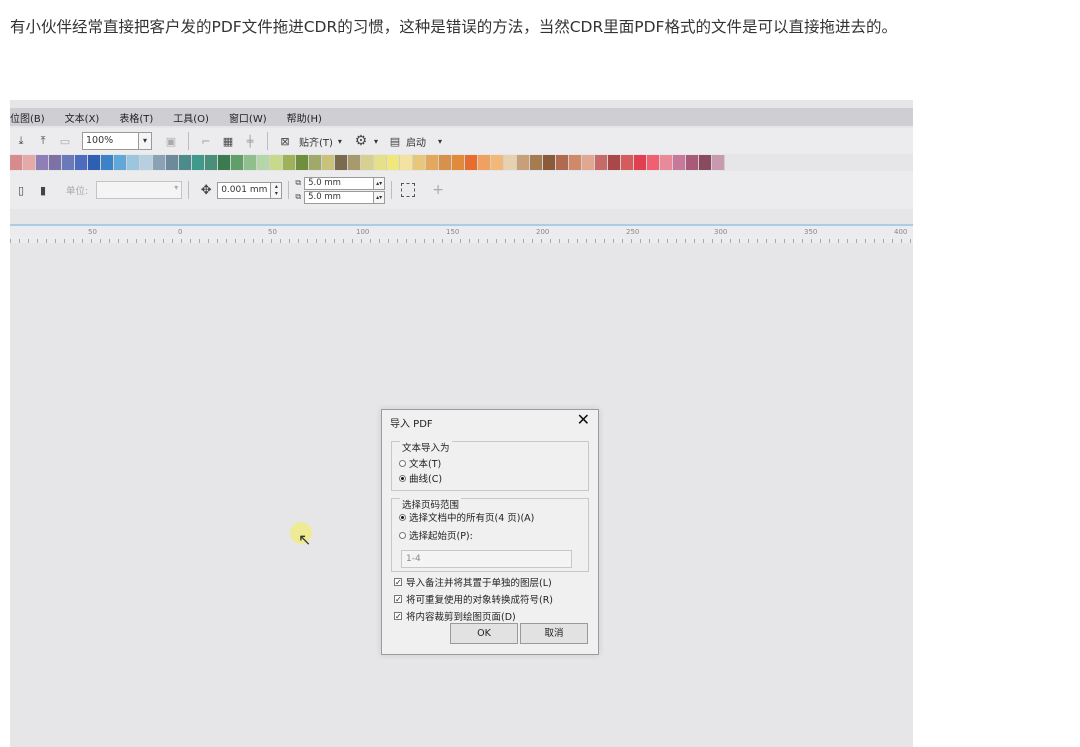 The image size is (1080, 747). I want to click on checkbox-notes-row: ✓ 导入备注并将其置于单独的图层(L), so click(473, 582).